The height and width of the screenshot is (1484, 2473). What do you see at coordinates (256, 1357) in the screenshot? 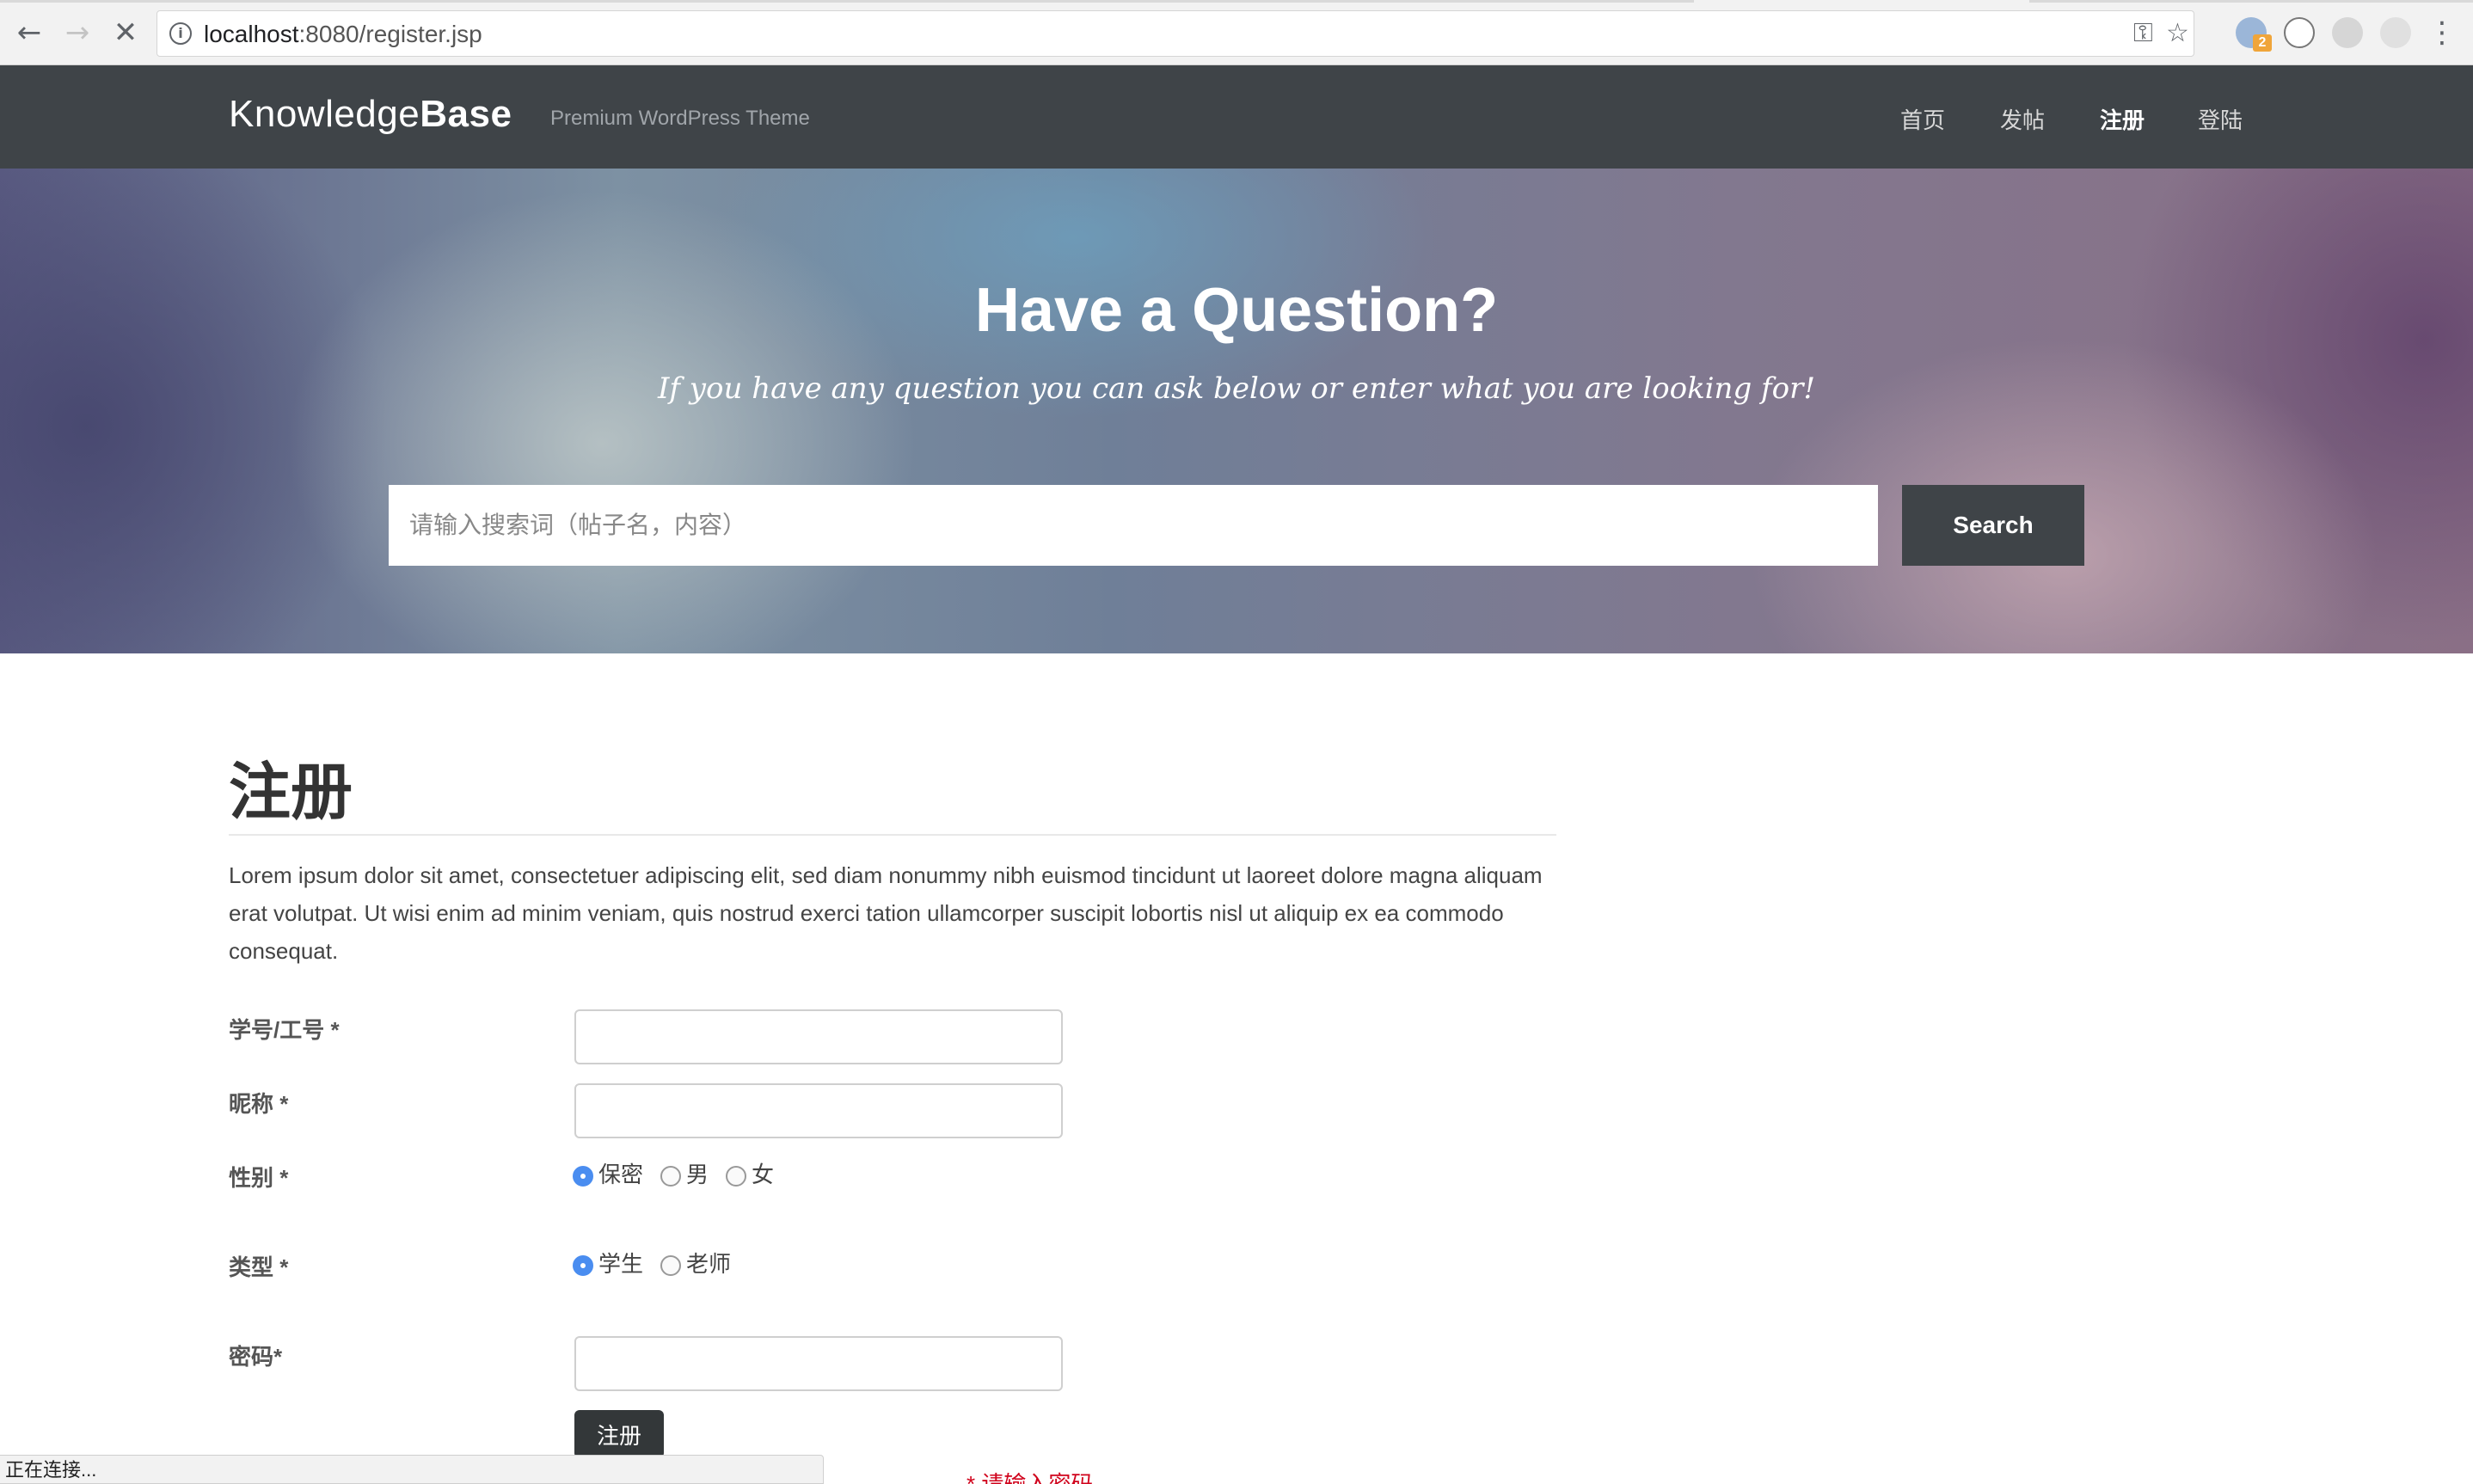
I see `password-label: 密码*` at bounding box center [256, 1357].